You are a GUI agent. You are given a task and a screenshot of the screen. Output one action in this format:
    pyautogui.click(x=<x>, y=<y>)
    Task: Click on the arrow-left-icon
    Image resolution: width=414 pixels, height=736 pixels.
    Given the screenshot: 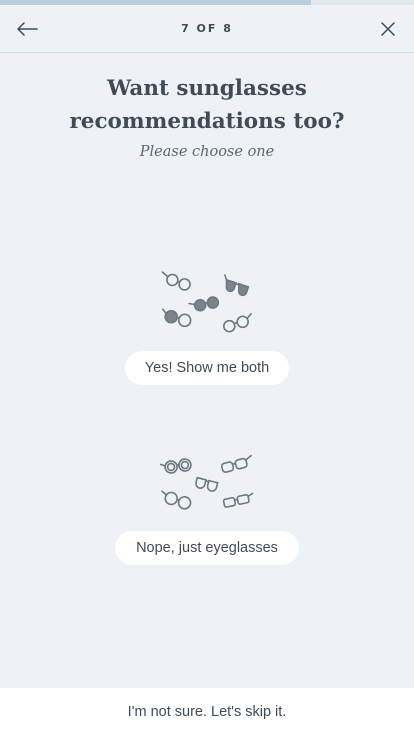 What is the action you would take?
    pyautogui.click(x=27, y=29)
    